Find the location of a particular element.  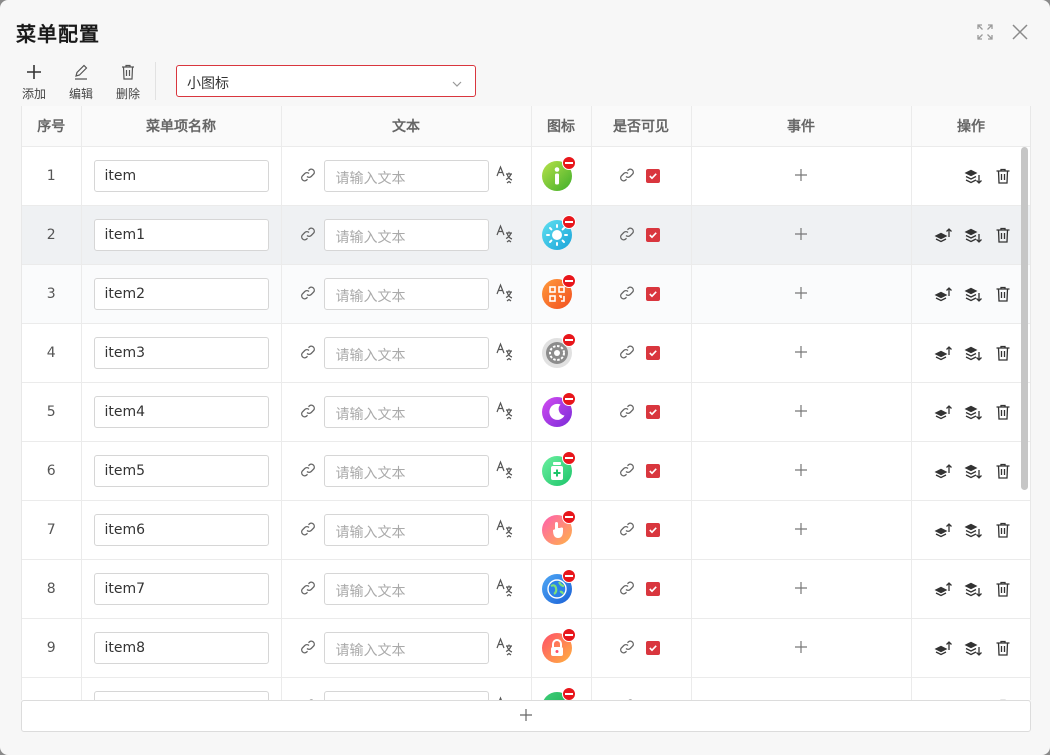

moon-icon is located at coordinates (558, 409).